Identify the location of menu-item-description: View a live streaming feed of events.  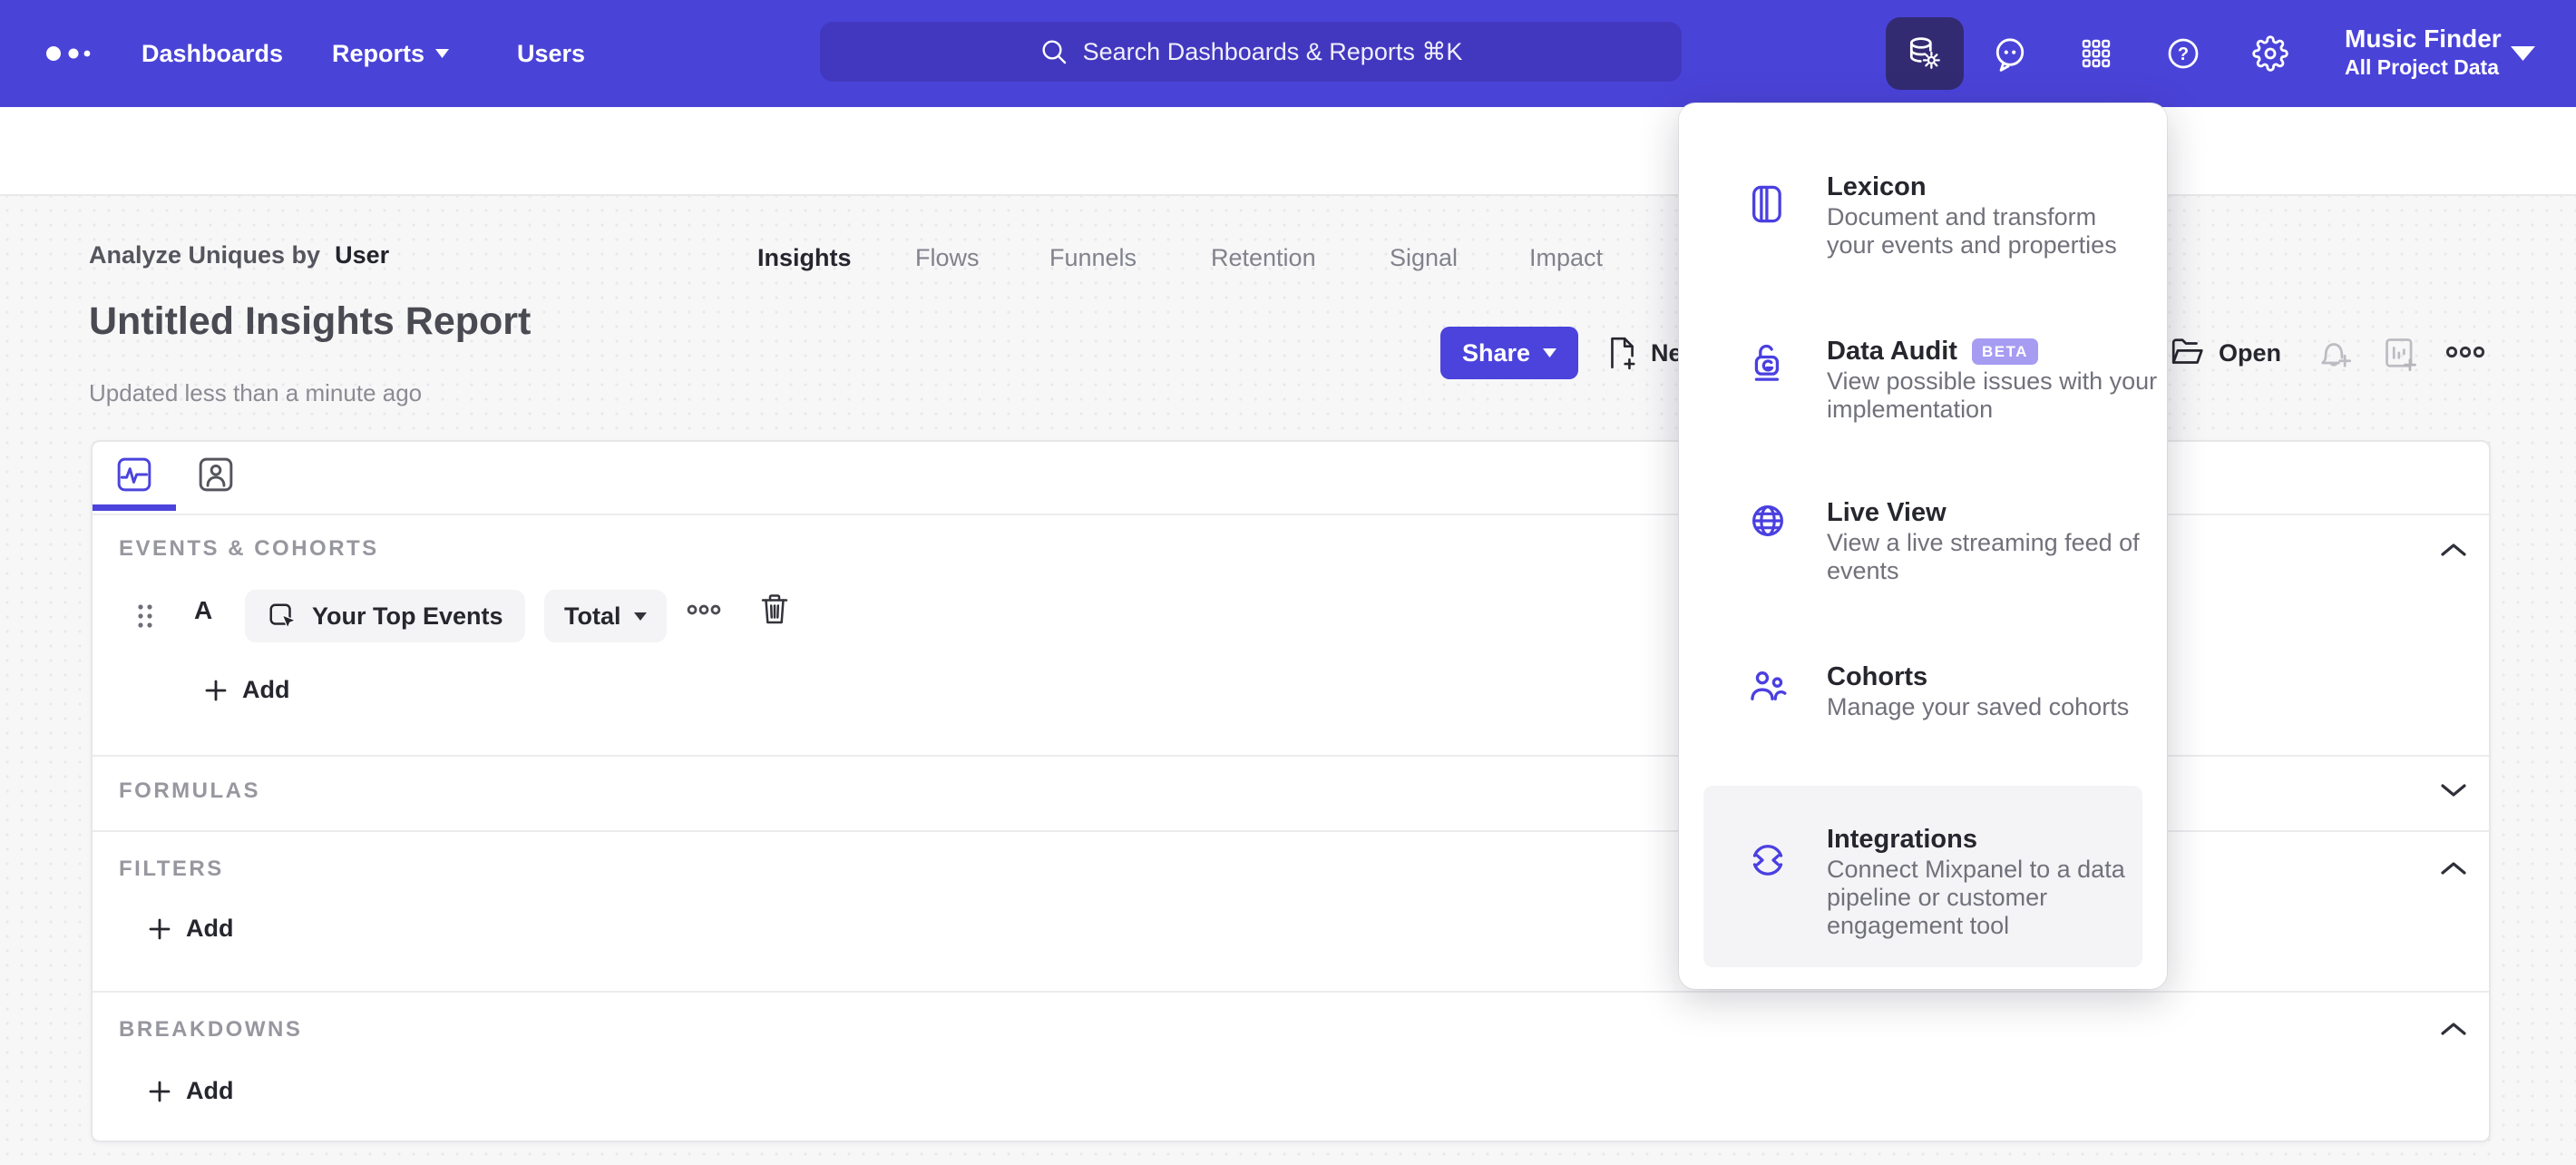
(1983, 556).